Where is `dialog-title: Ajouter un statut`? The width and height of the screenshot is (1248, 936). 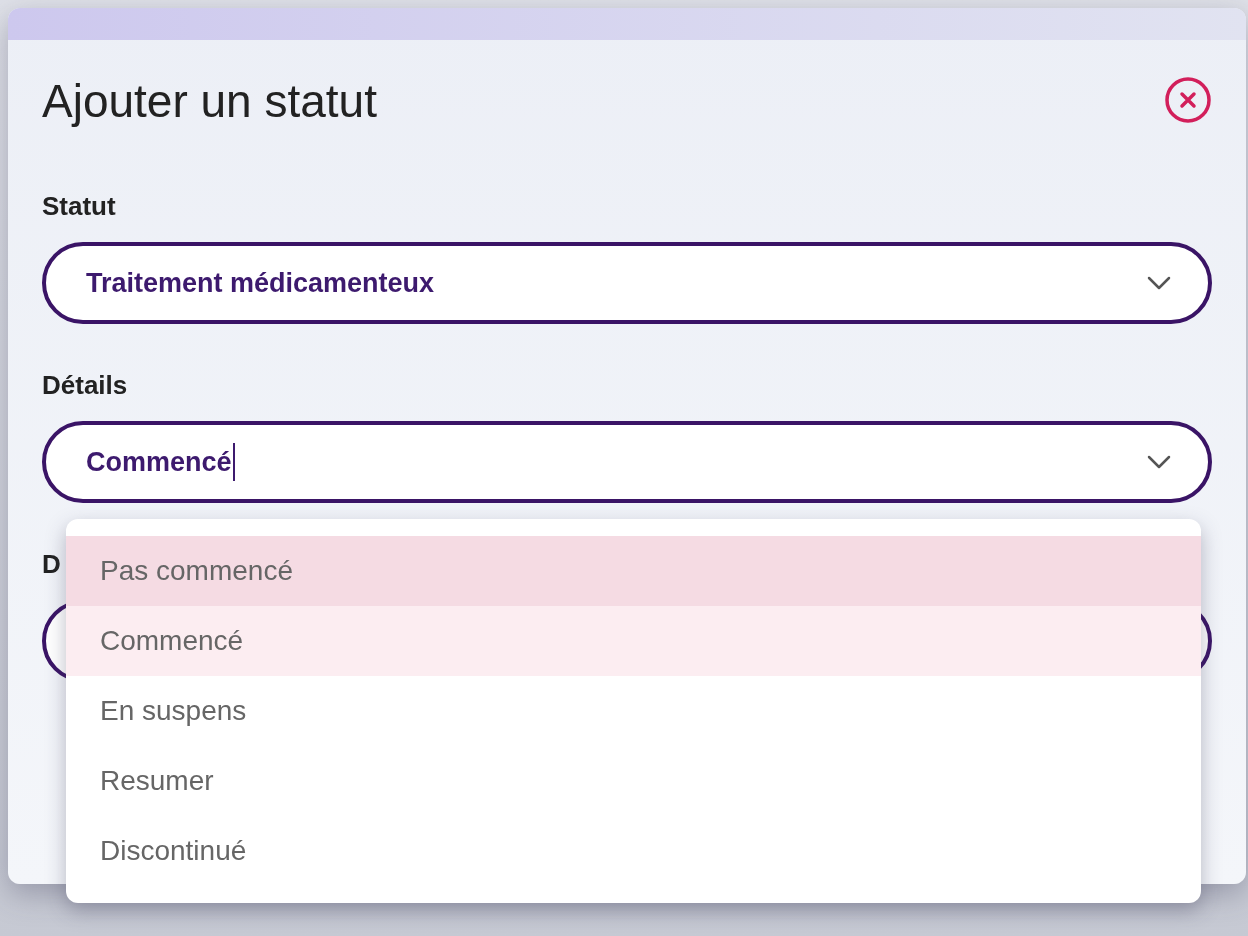
dialog-title: Ajouter un statut is located at coordinates (209, 101).